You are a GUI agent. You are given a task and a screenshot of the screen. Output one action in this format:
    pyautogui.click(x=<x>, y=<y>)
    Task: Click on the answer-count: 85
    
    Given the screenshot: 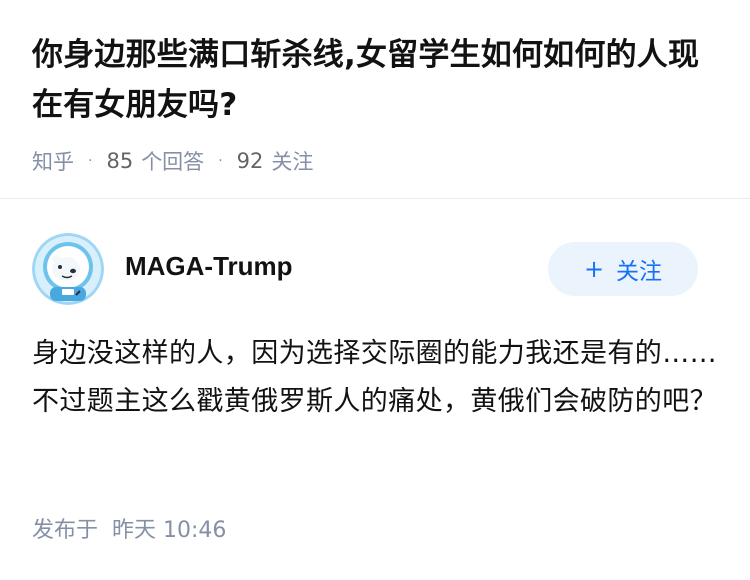 What is the action you would take?
    pyautogui.click(x=120, y=161)
    